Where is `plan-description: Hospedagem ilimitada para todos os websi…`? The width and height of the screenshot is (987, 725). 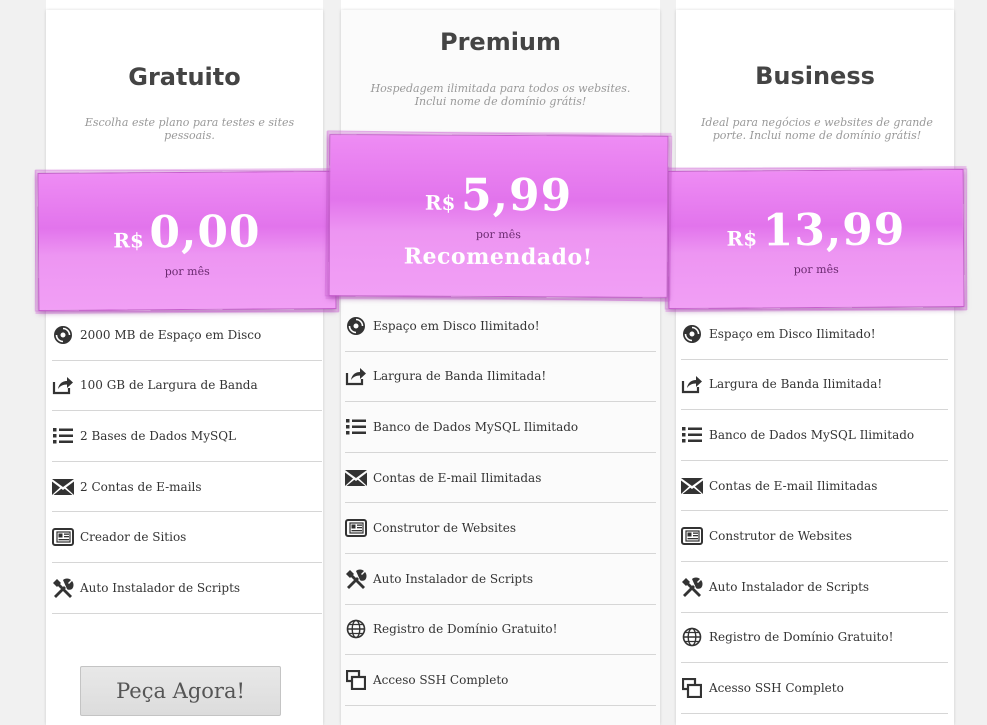
plan-description: Hospedagem ilimitada para todos os websi… is located at coordinates (500, 95).